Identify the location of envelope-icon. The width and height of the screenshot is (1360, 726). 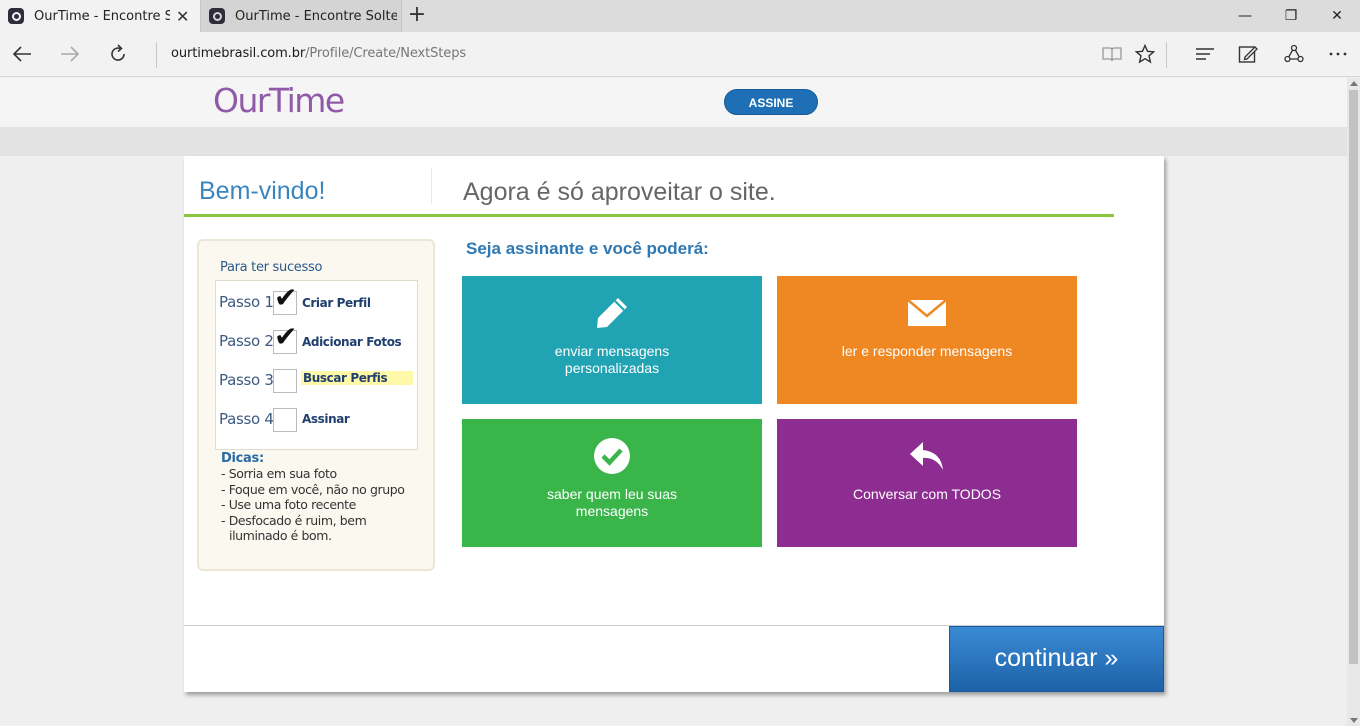
(927, 313).